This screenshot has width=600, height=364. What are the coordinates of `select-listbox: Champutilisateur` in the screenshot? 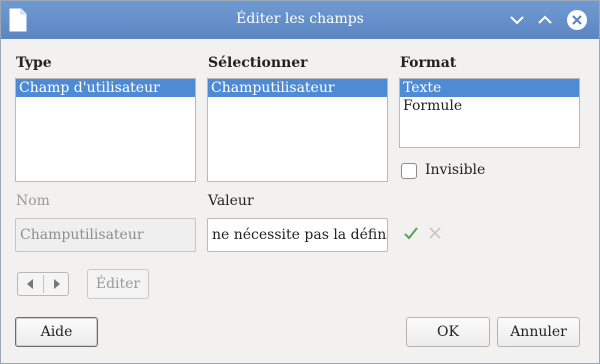 It's located at (297, 130).